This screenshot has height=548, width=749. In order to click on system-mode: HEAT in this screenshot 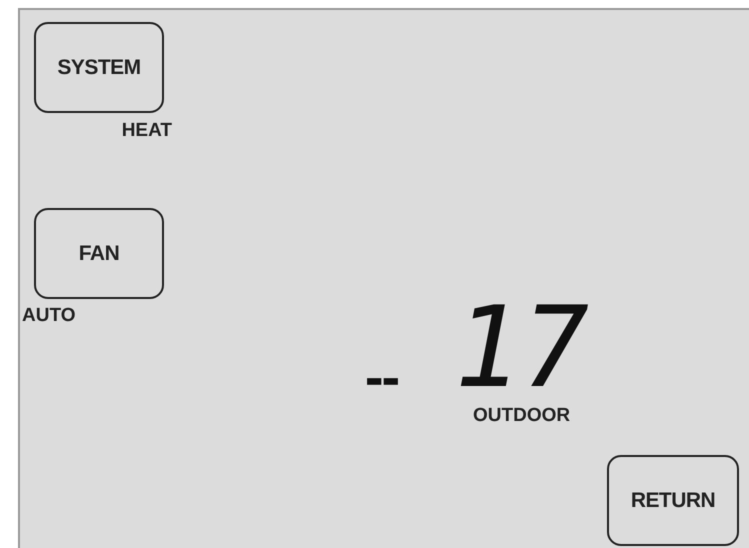, I will do `click(147, 130)`.